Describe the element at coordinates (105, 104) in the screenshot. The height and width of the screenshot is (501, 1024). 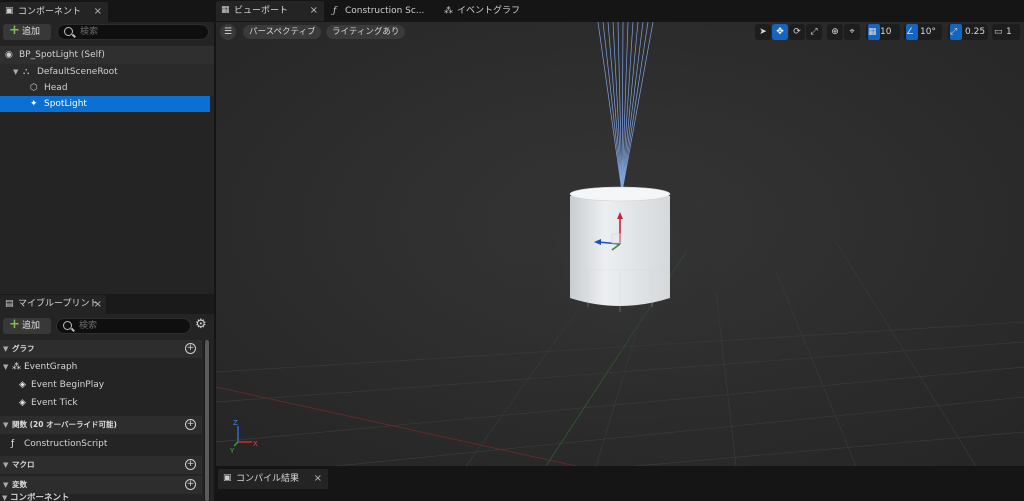
I see `tree-item-spotlight: ✦ SpotLight` at that location.